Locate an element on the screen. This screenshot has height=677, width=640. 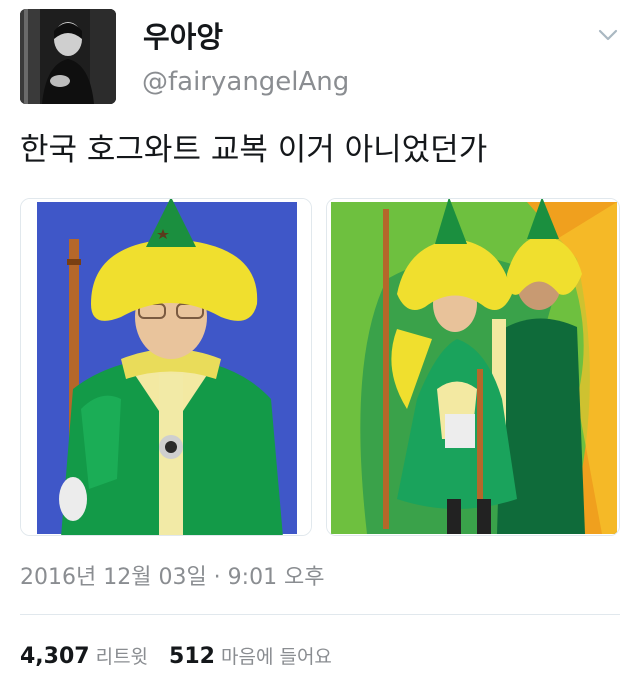
likes-label: 마음에 들어요 is located at coordinates (276, 657).